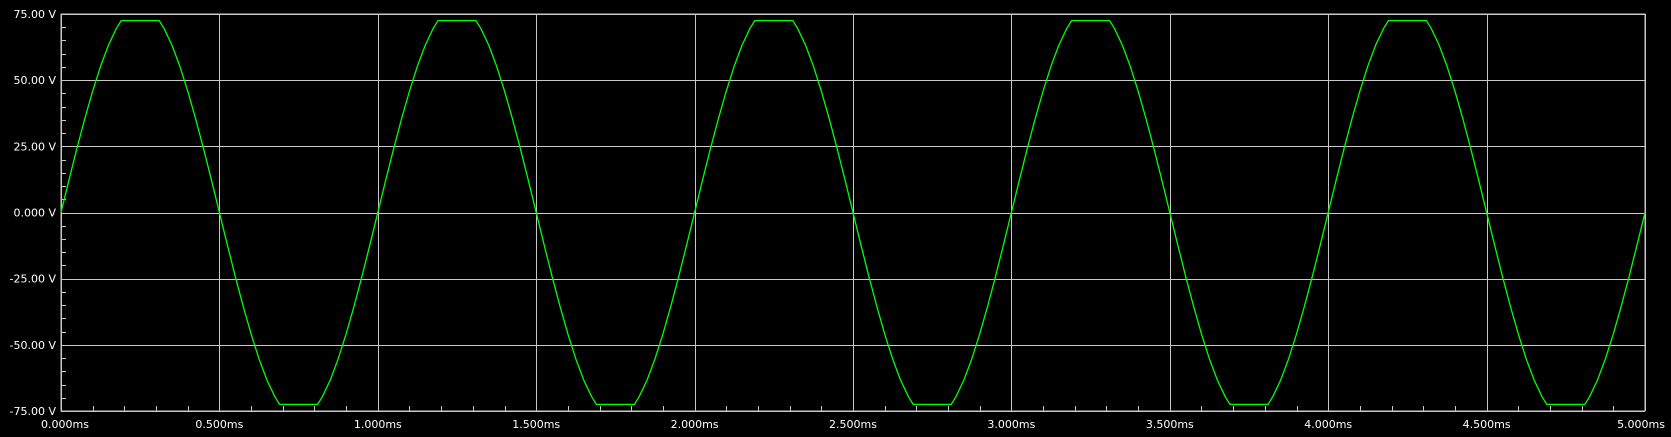  Describe the element at coordinates (1011, 424) in the screenshot. I see `x-tick-label: 3.000ms` at that location.